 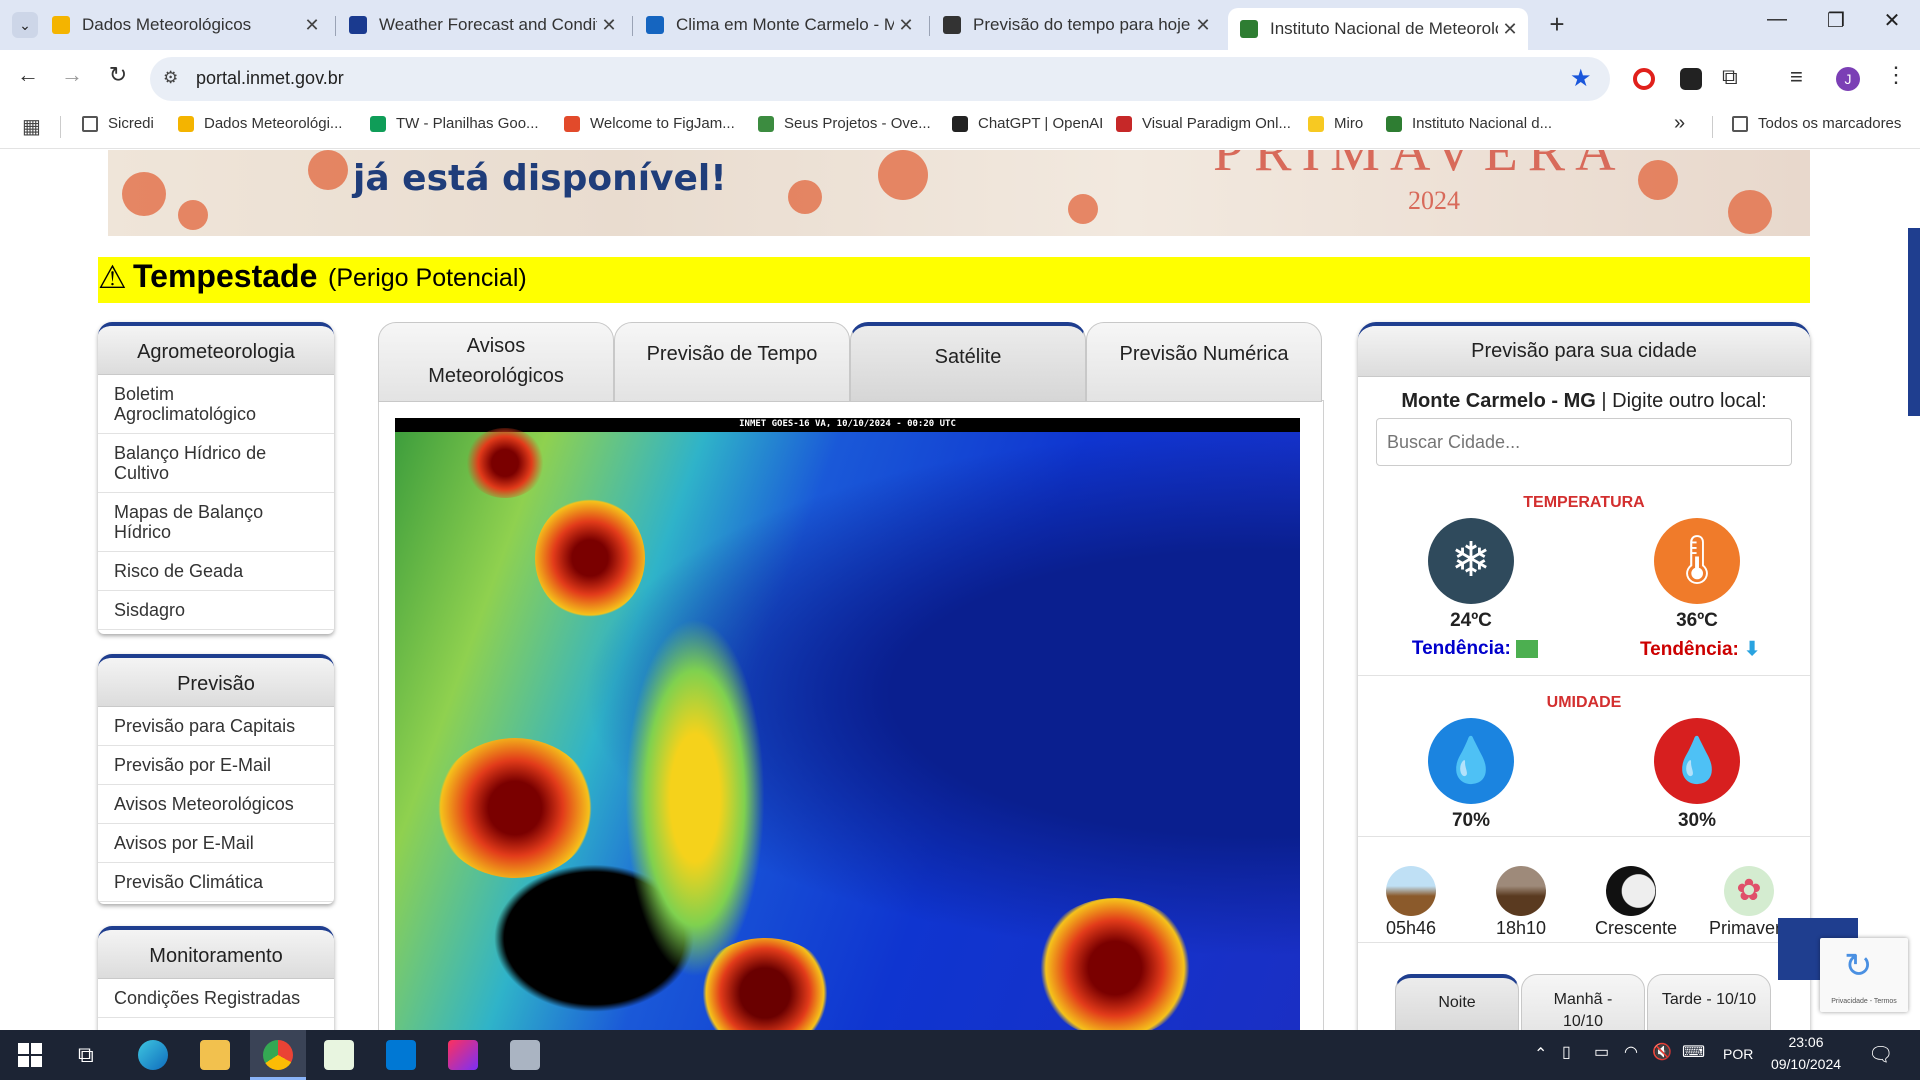 I want to click on sidebar-panel-header: Monitoramento, so click(x=216, y=954).